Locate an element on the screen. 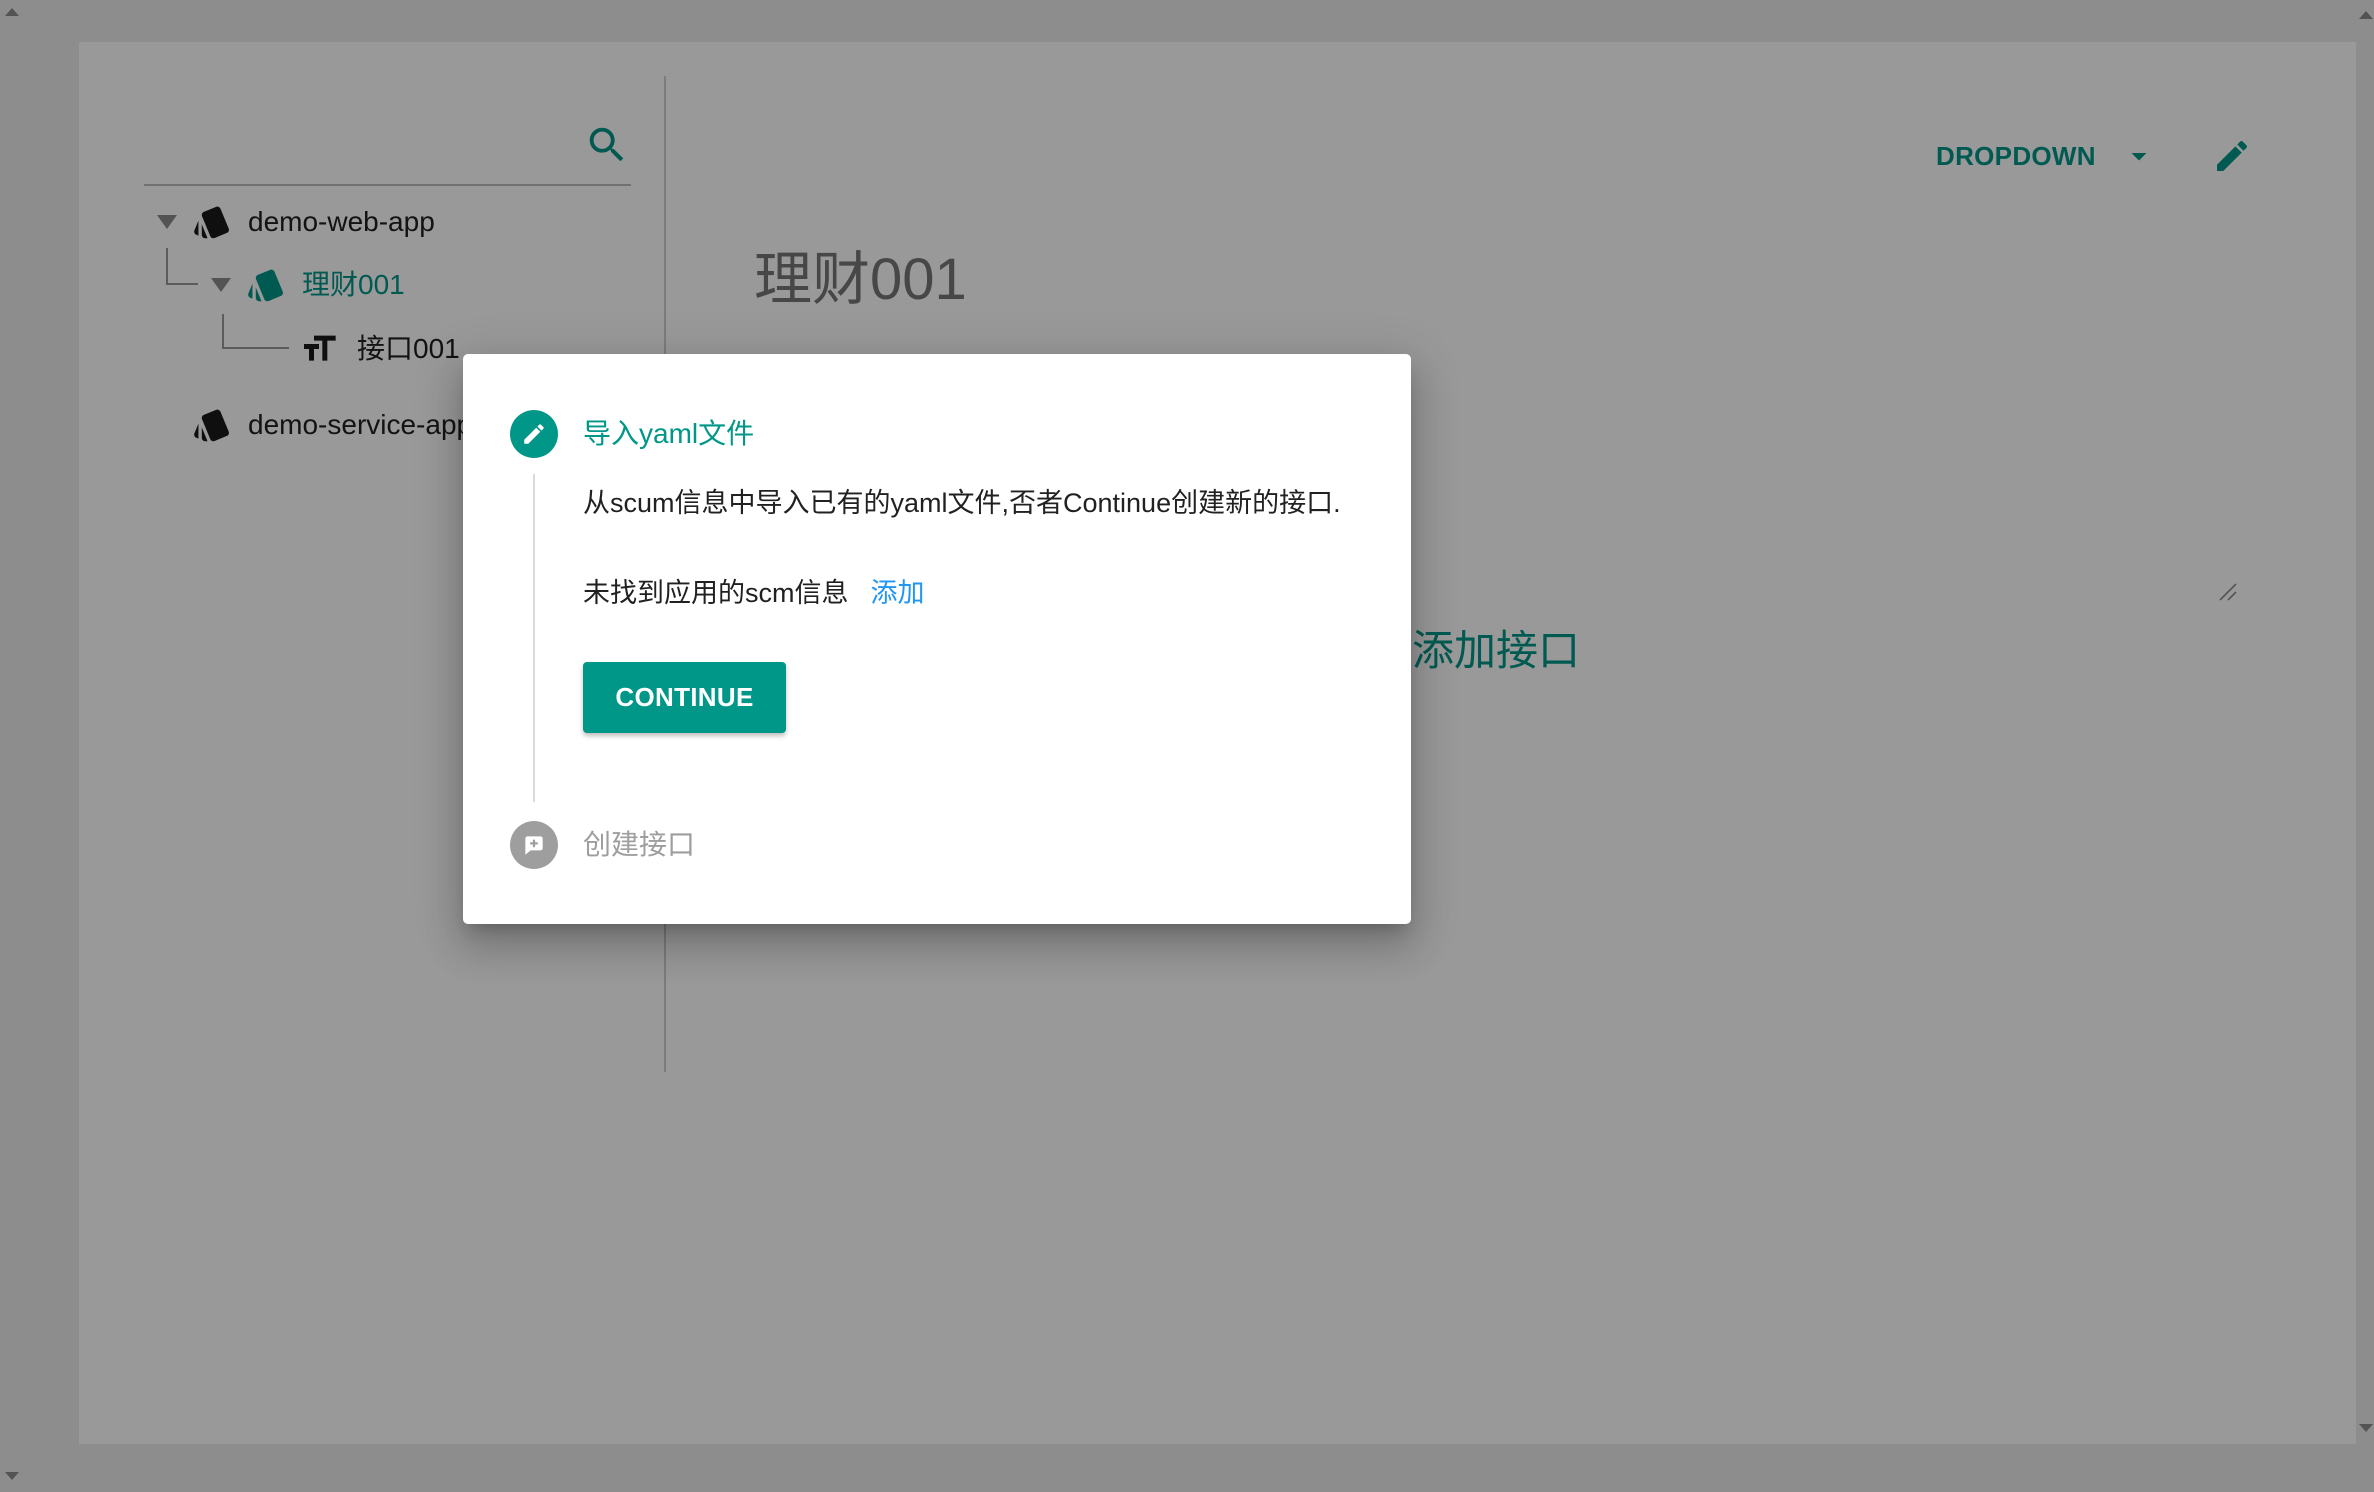 Image resolution: width=2374 pixels, height=1492 pixels. step-connector-line is located at coordinates (534, 638).